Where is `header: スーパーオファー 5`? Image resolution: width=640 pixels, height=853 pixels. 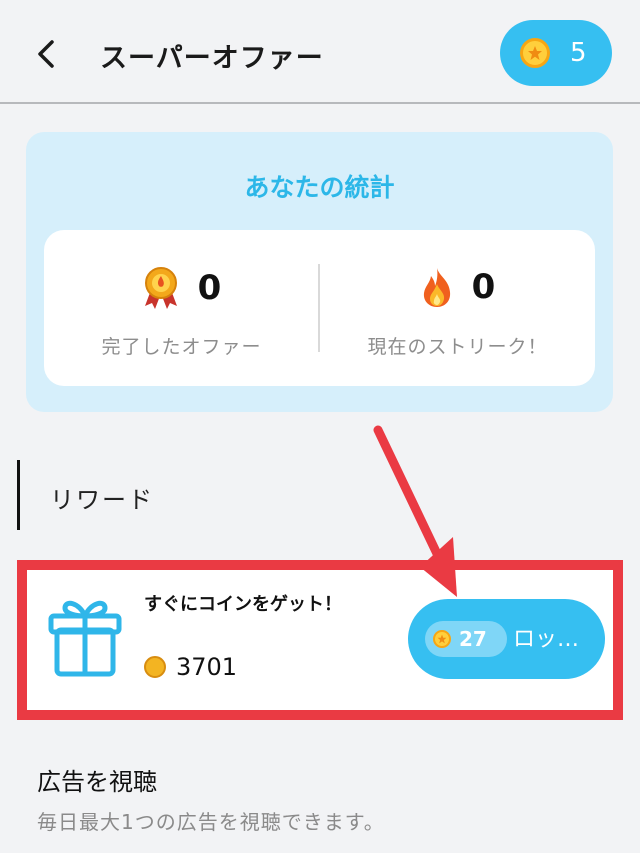 header: スーパーオファー 5 is located at coordinates (320, 51).